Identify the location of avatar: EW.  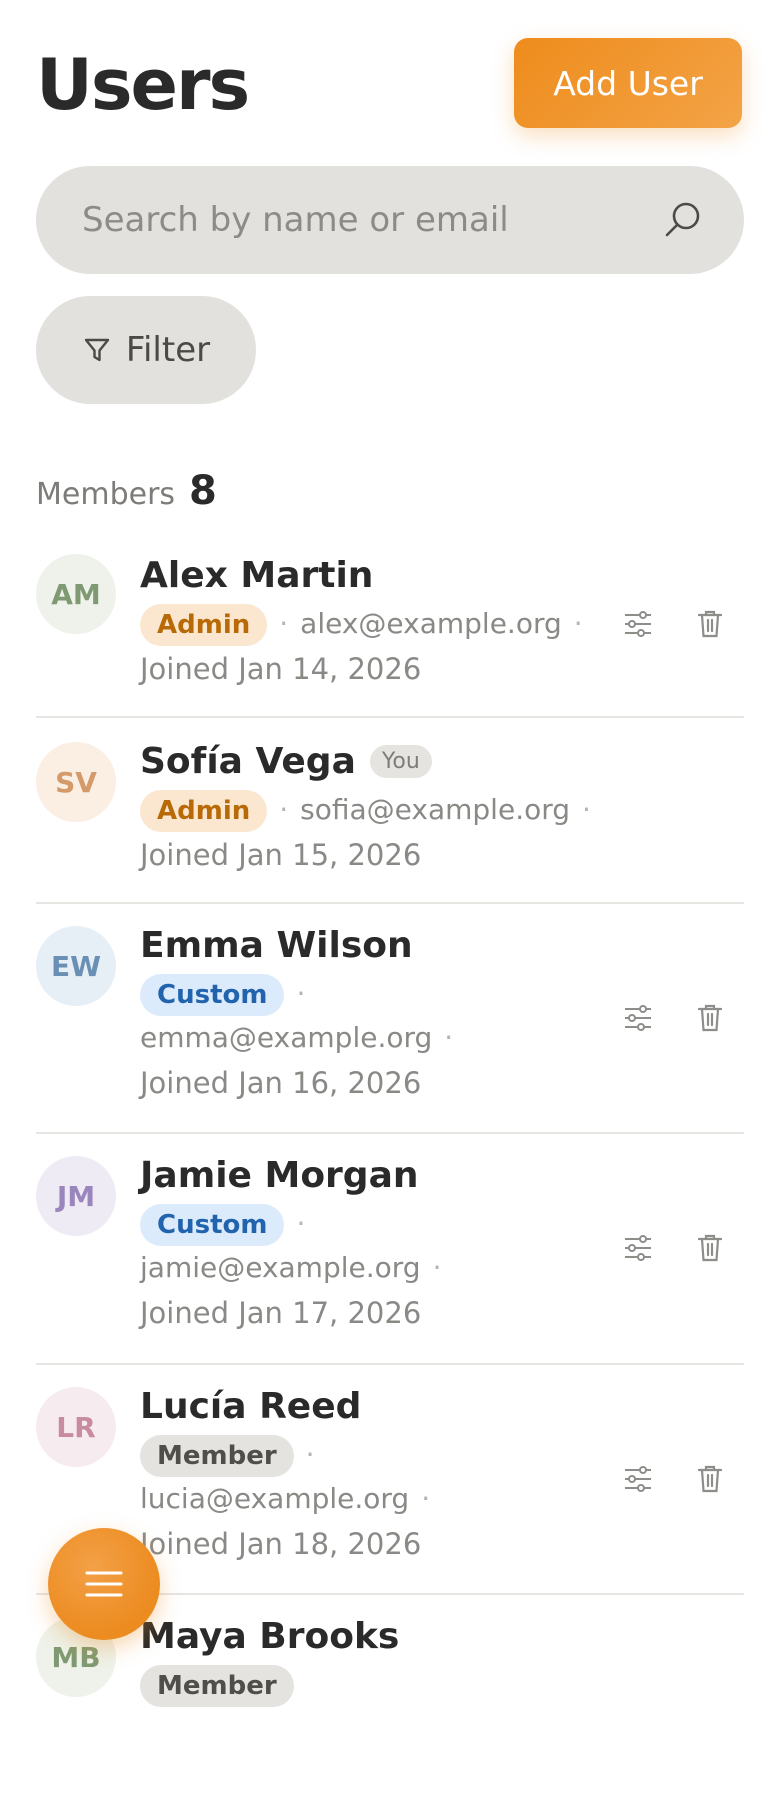
(76, 966).